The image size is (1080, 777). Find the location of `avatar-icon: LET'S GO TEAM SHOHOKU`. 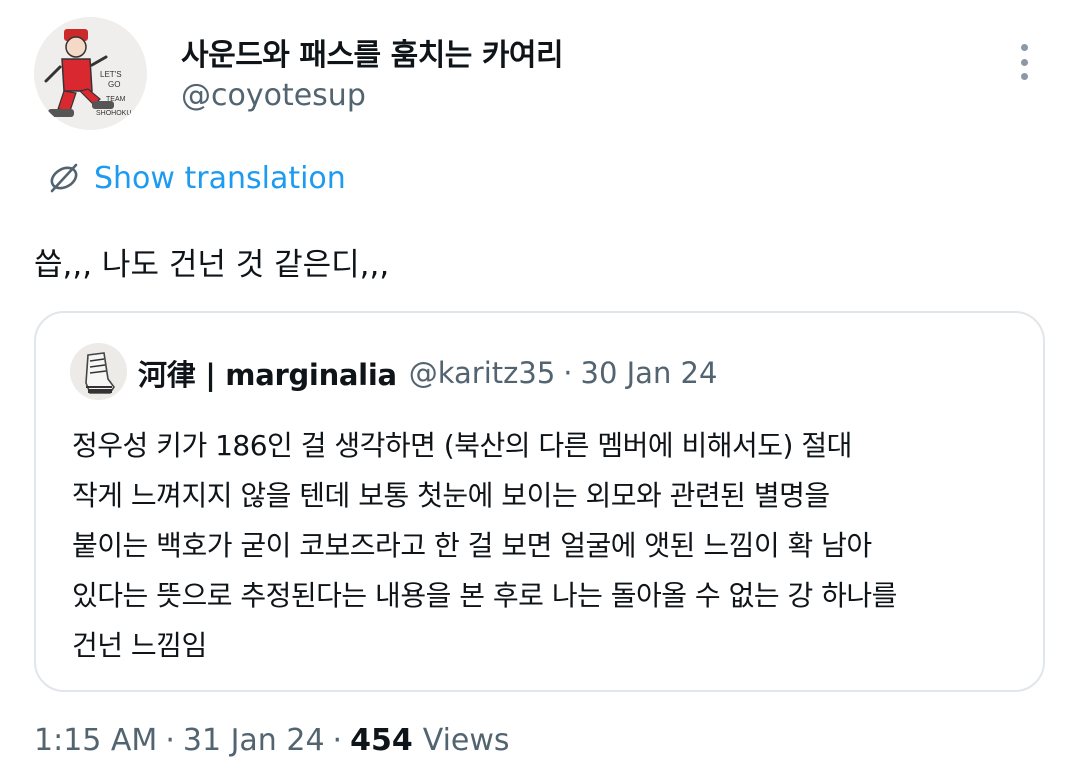

avatar-icon: LET'S GO TEAM SHOHOKU is located at coordinates (90, 73).